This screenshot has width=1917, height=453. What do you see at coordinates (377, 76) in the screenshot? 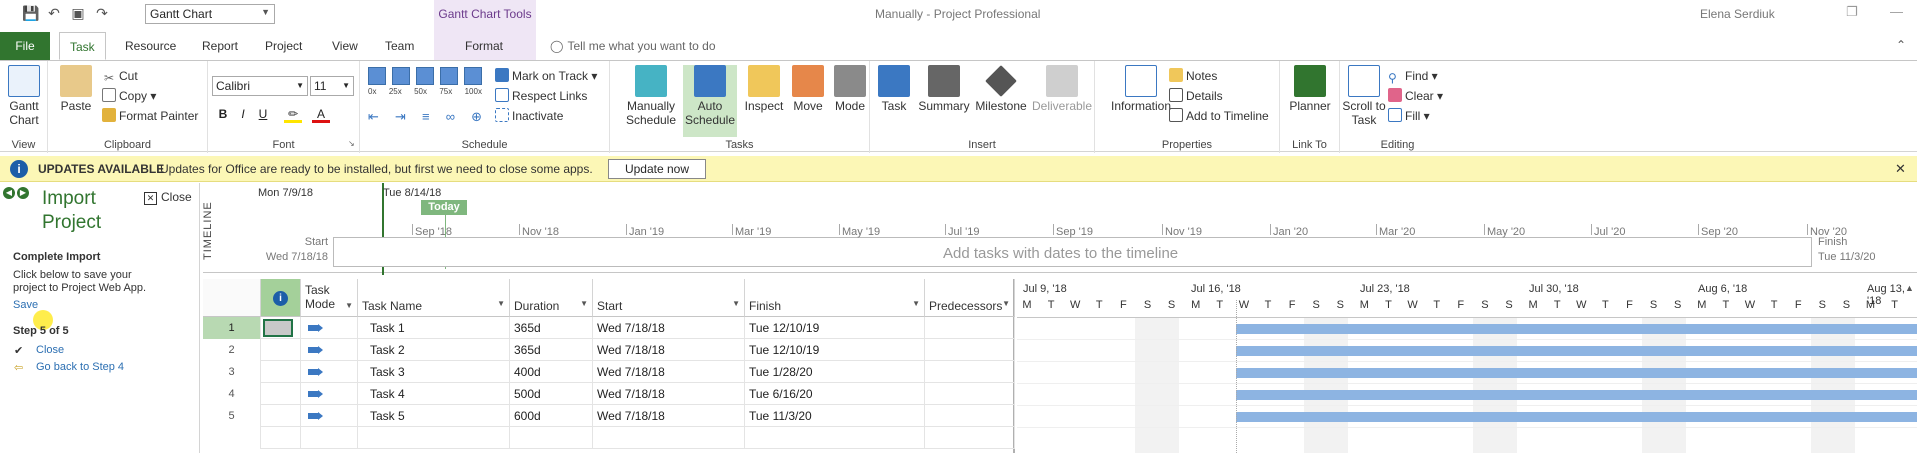
I see `percent-0-icon` at bounding box center [377, 76].